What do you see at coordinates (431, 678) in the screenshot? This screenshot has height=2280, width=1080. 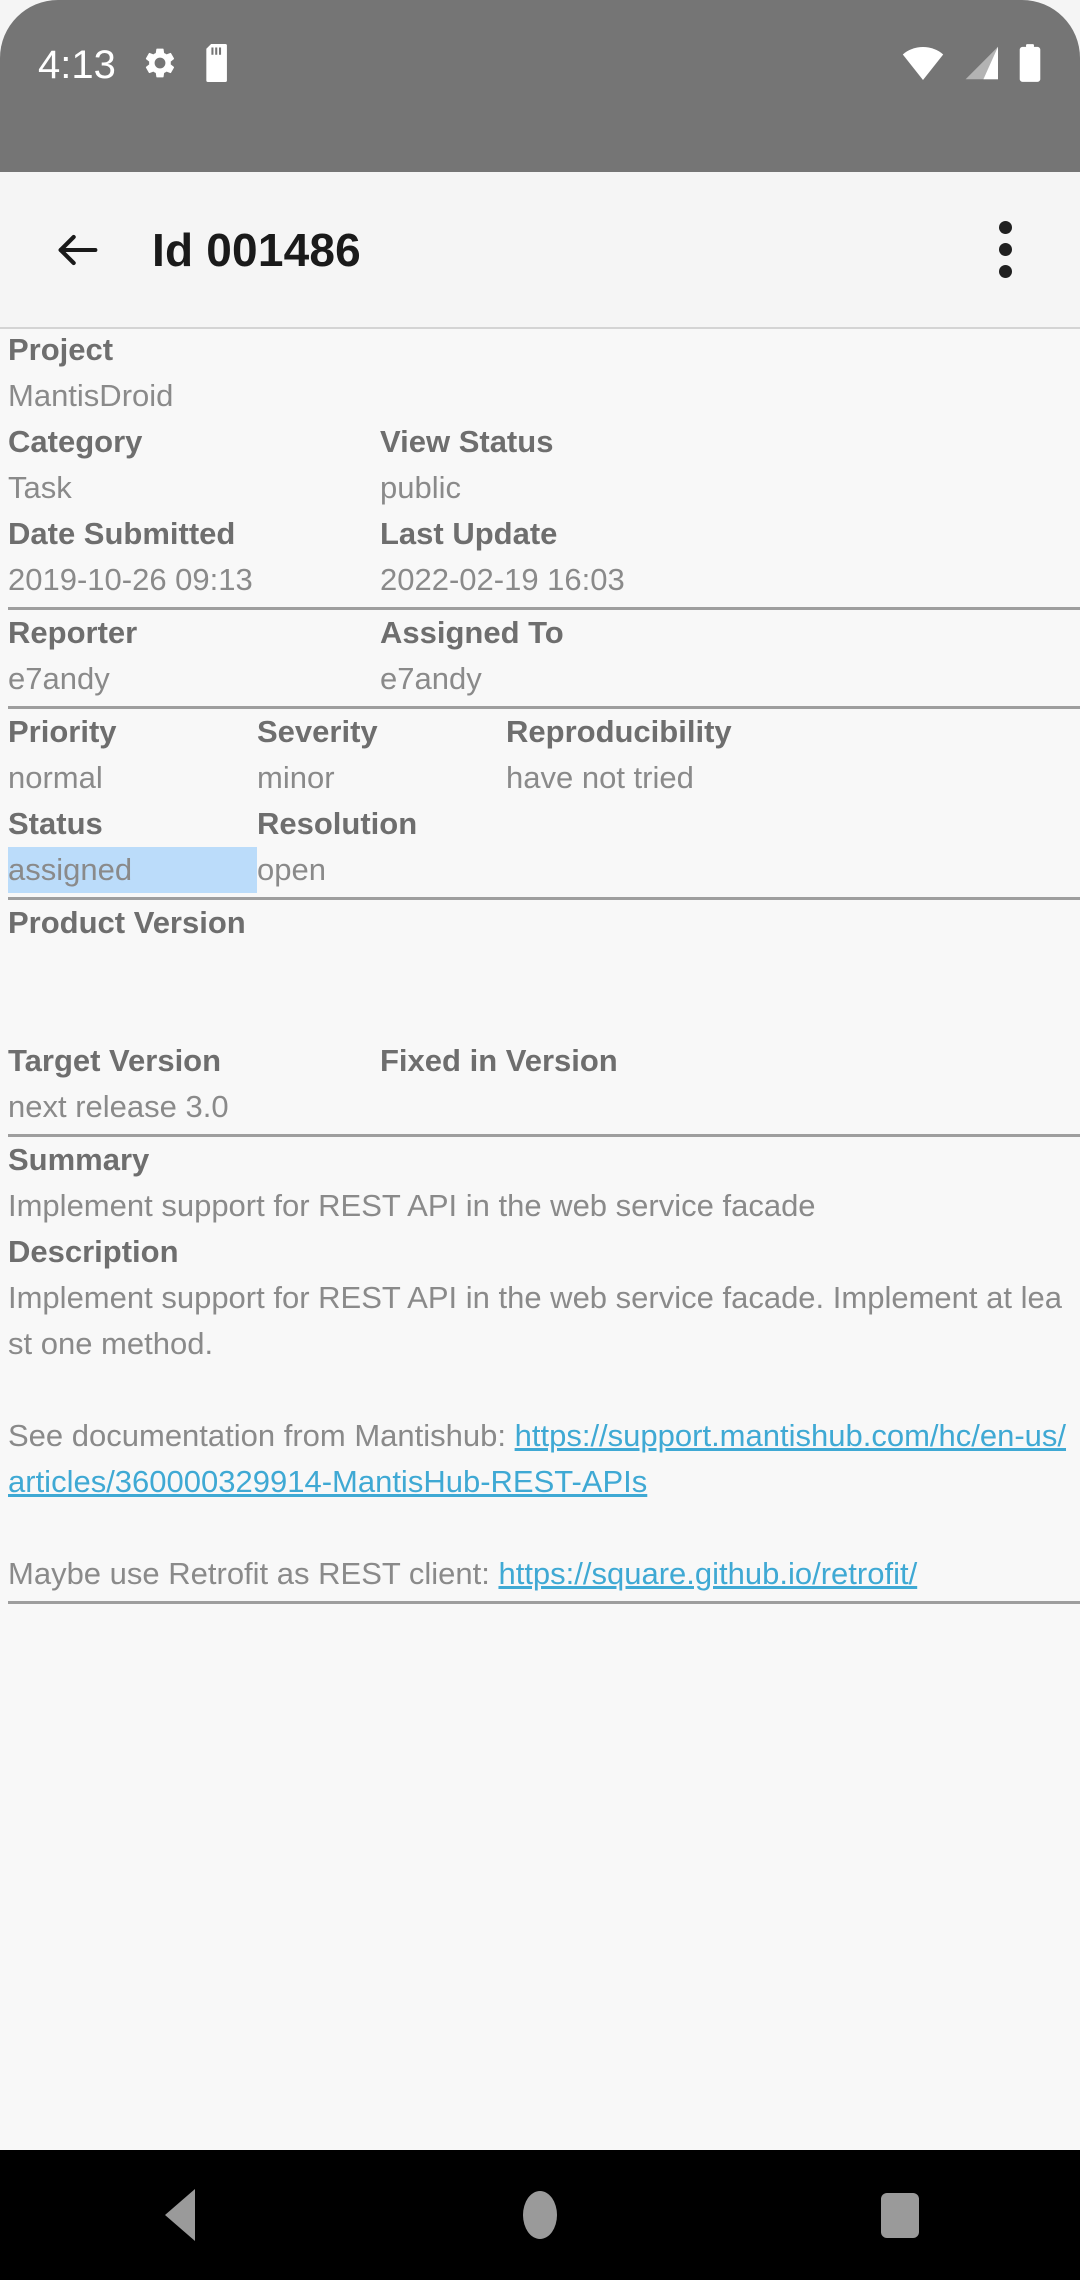 I see `assigned-to-value: e7andy` at bounding box center [431, 678].